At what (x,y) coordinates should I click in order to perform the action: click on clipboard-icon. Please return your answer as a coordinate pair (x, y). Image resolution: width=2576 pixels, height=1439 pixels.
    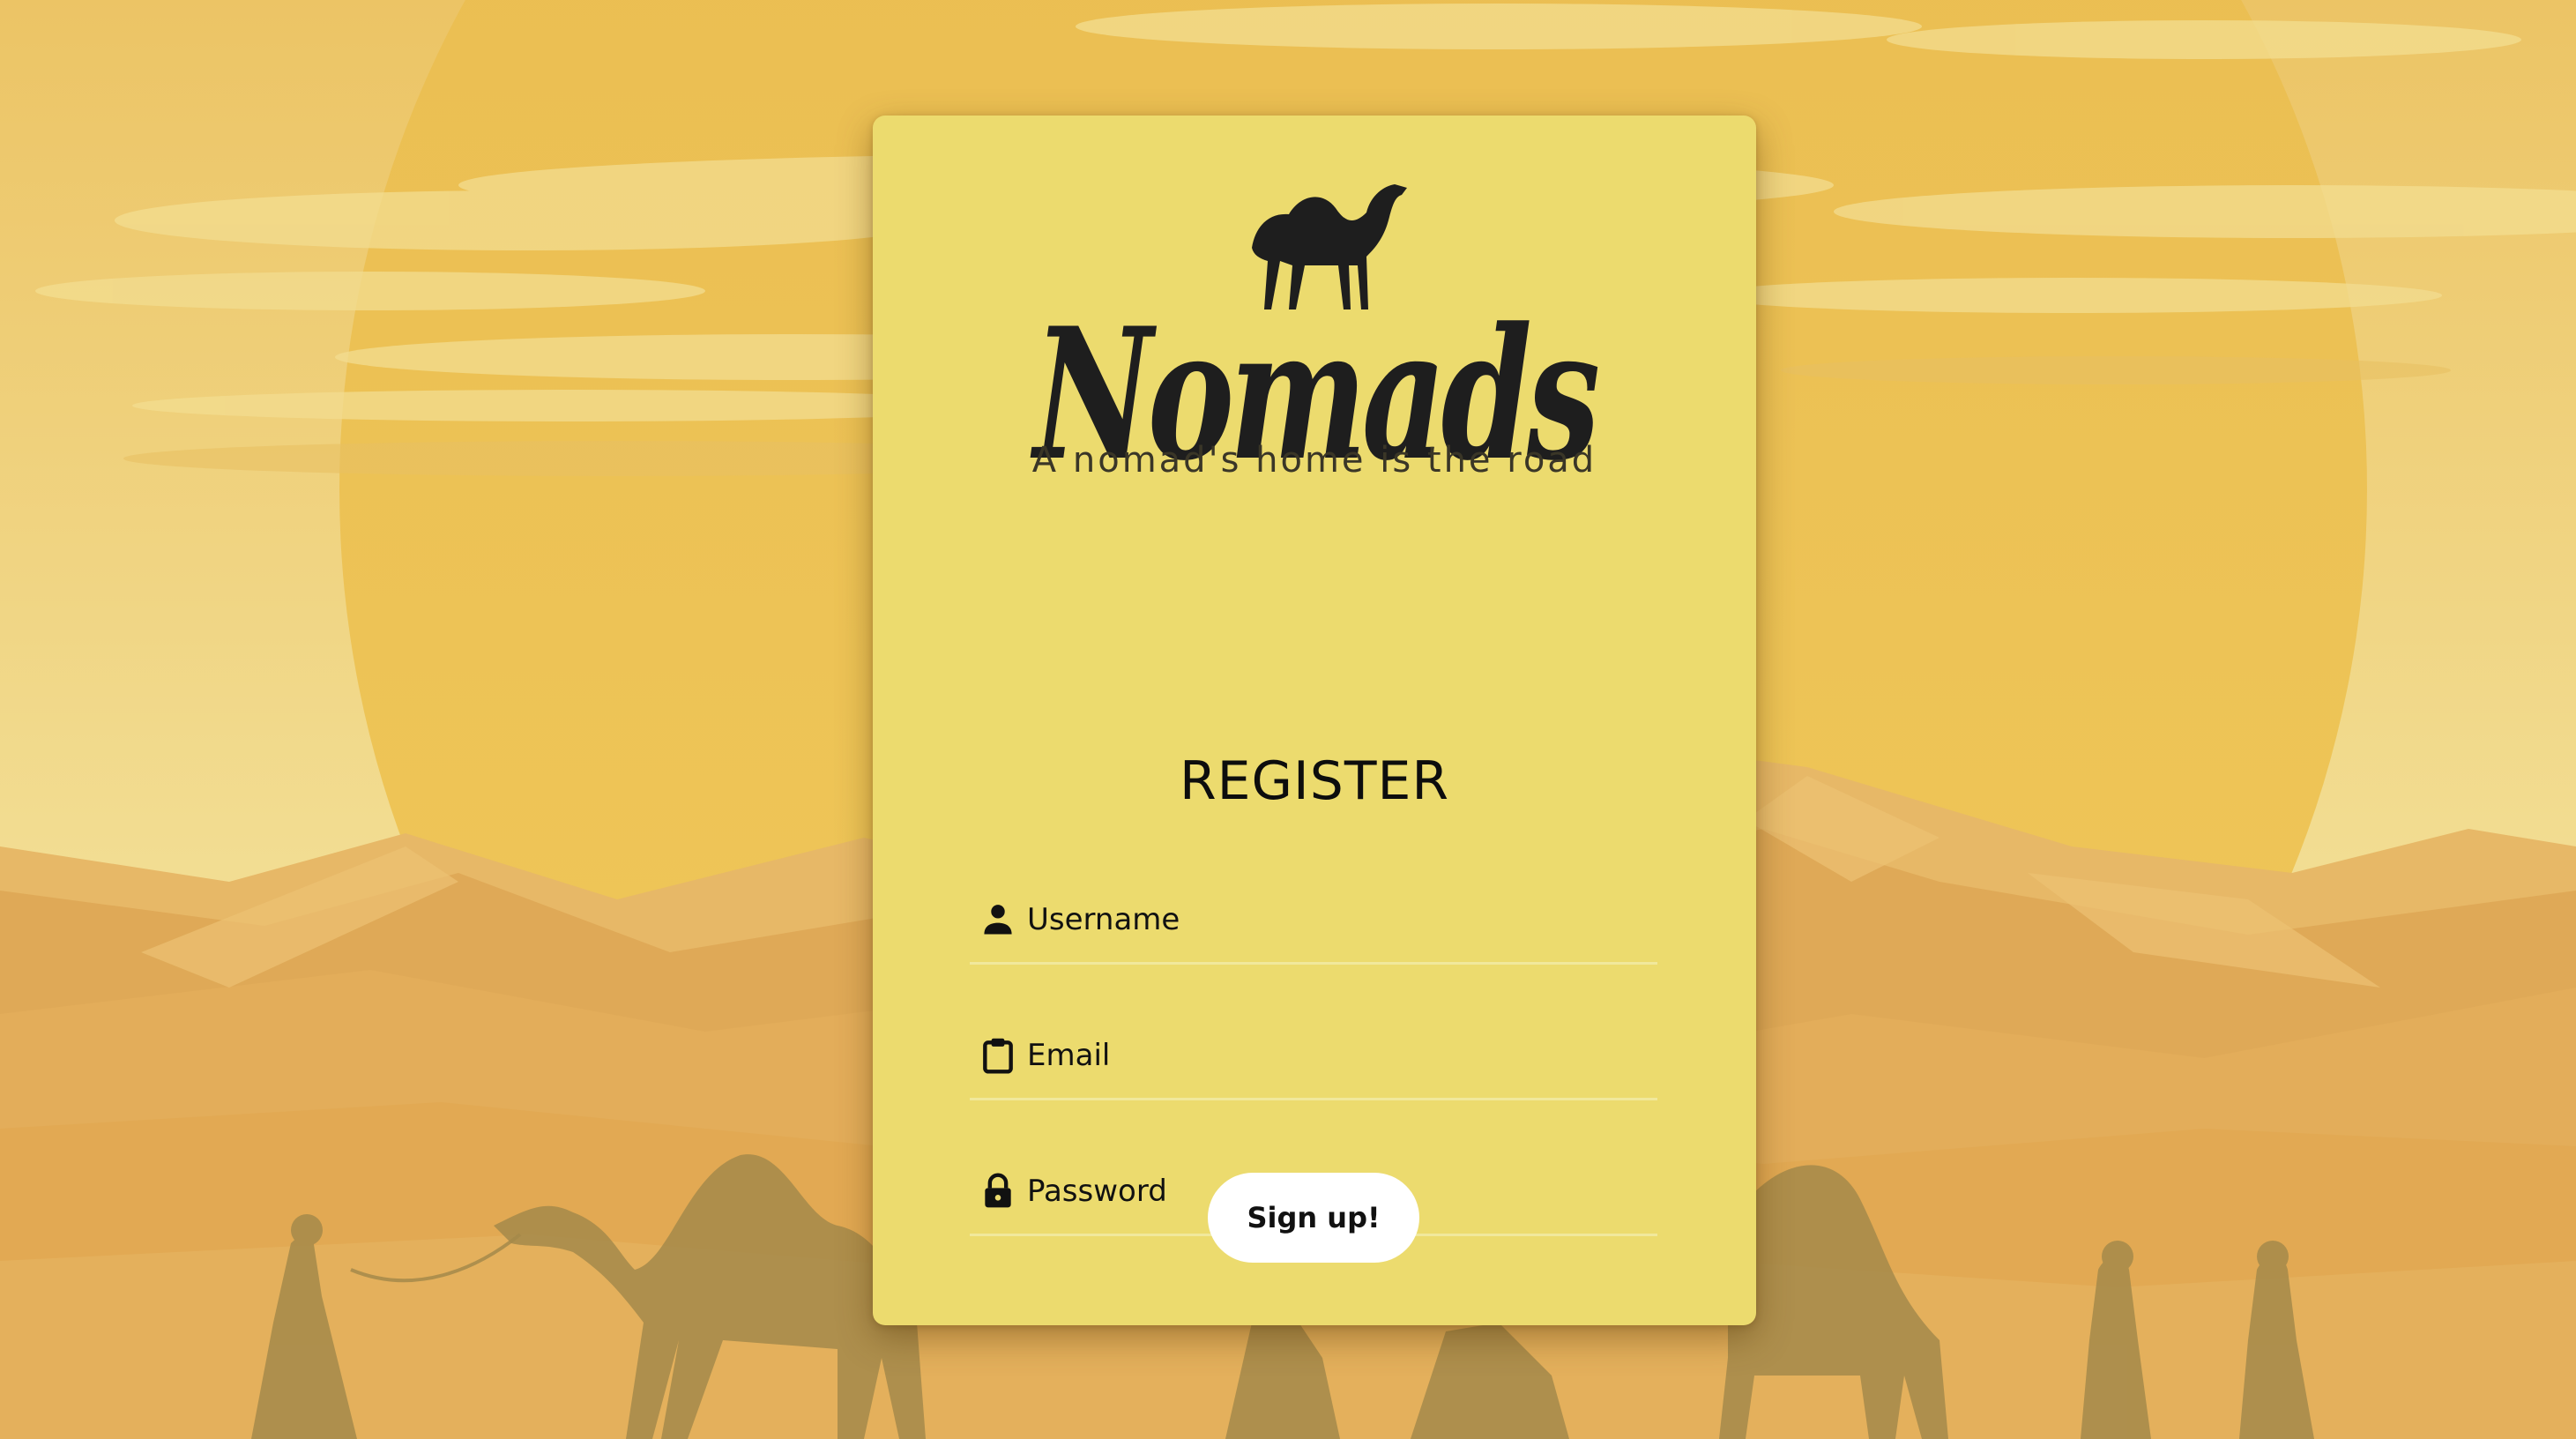
    Looking at the image, I should click on (998, 1056).